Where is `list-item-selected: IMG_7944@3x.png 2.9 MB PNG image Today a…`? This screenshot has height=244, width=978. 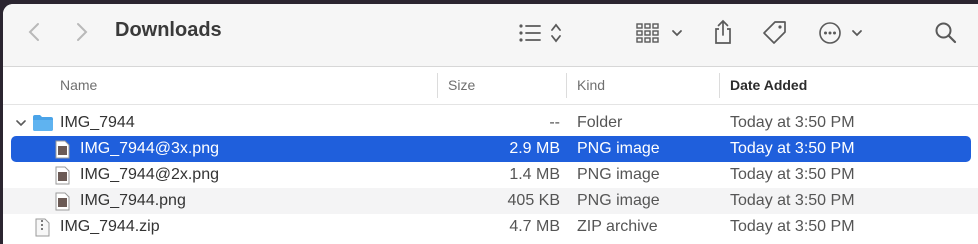
list-item-selected: IMG_7944@3x.png 2.9 MB PNG image Today a… is located at coordinates (491, 149).